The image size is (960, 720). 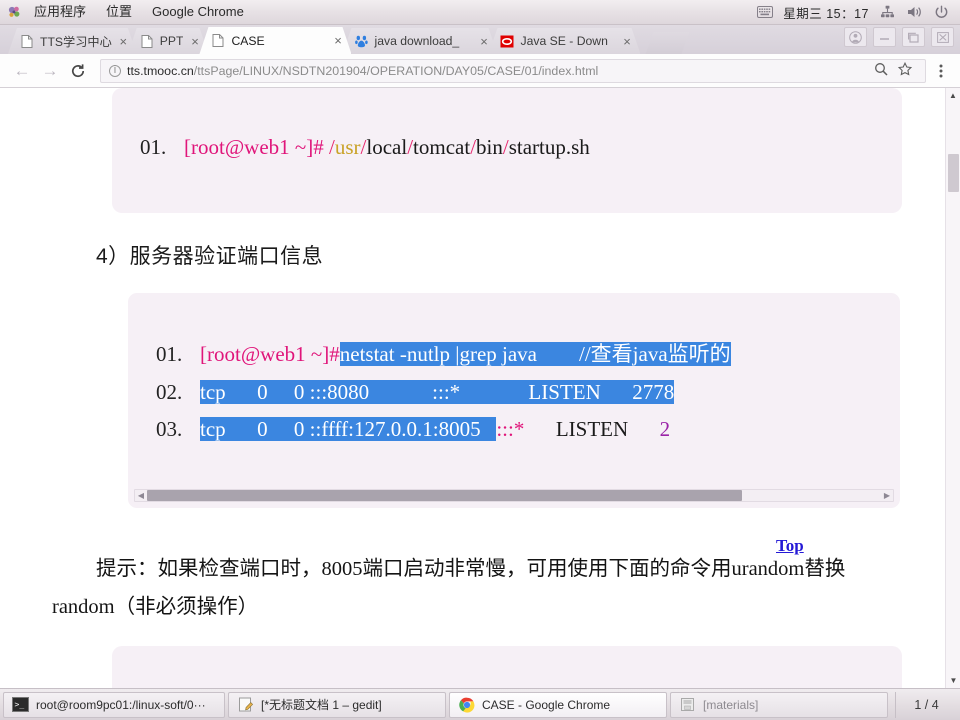 What do you see at coordinates (119, 12) in the screenshot?
I see `panel-menu-places: 位置` at bounding box center [119, 12].